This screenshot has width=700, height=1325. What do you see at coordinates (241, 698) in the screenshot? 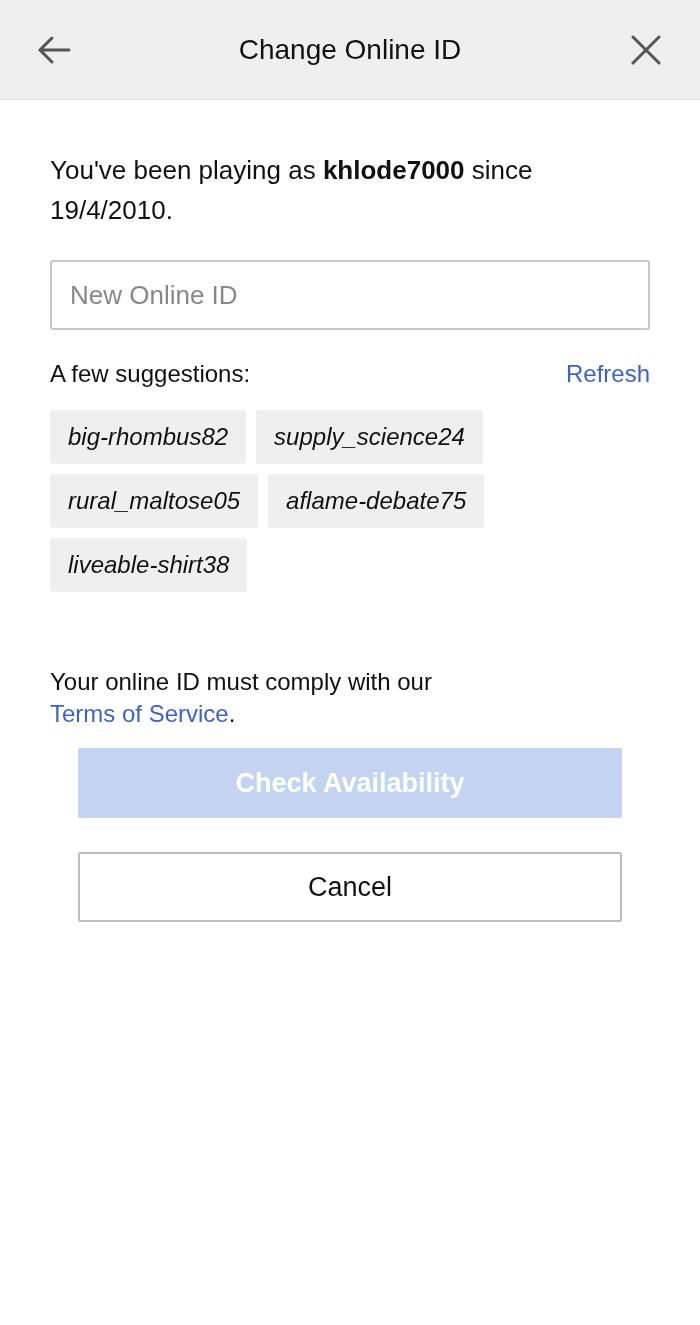
I see `terms-text: Your online ID must comply with our Terms of Service.` at bounding box center [241, 698].